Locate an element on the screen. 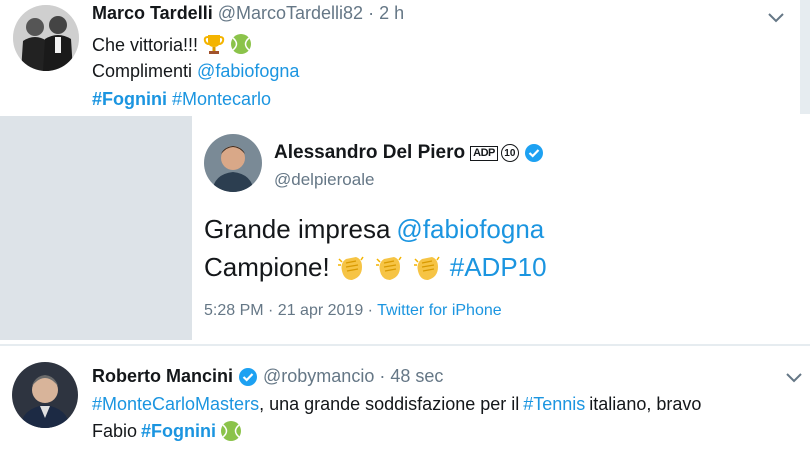  quoted-text: Campione! is located at coordinates (267, 267).